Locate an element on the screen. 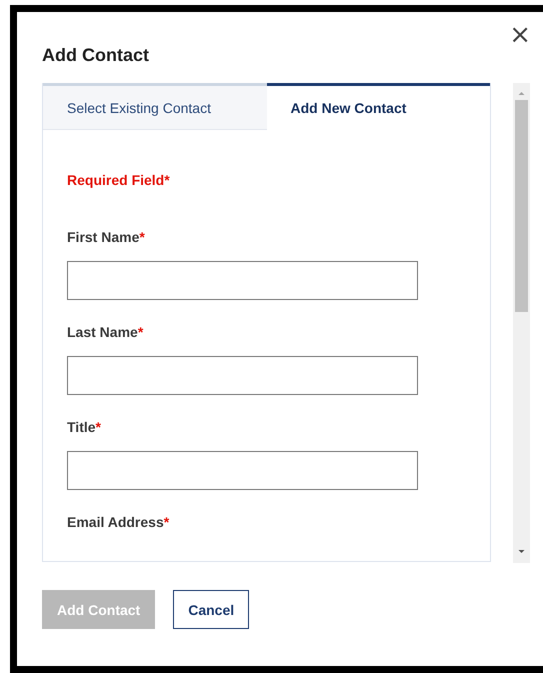 The width and height of the screenshot is (543, 673). field-label: Title* is located at coordinates (84, 427).